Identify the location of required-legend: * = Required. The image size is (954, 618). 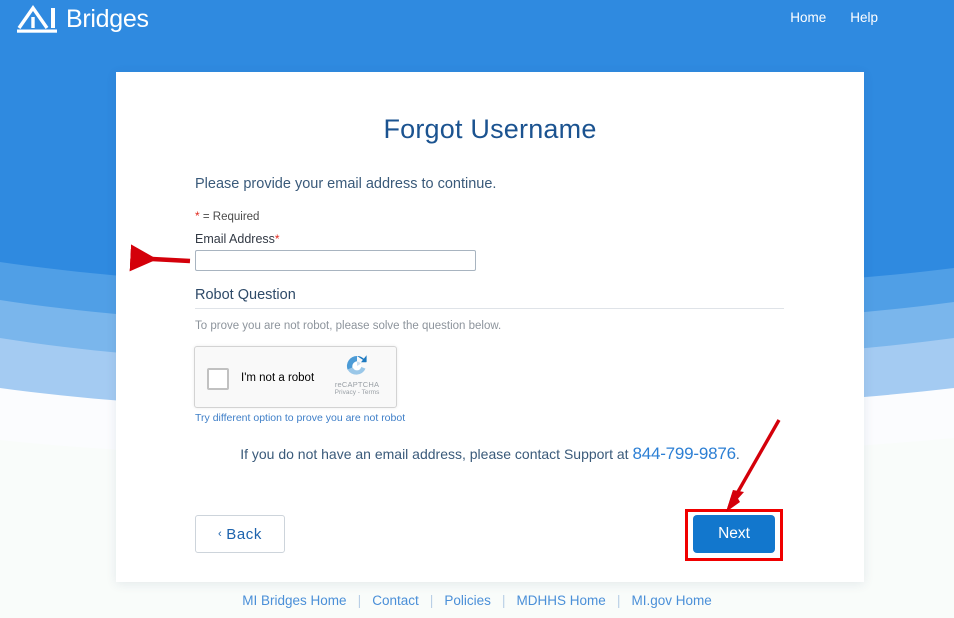
(227, 216).